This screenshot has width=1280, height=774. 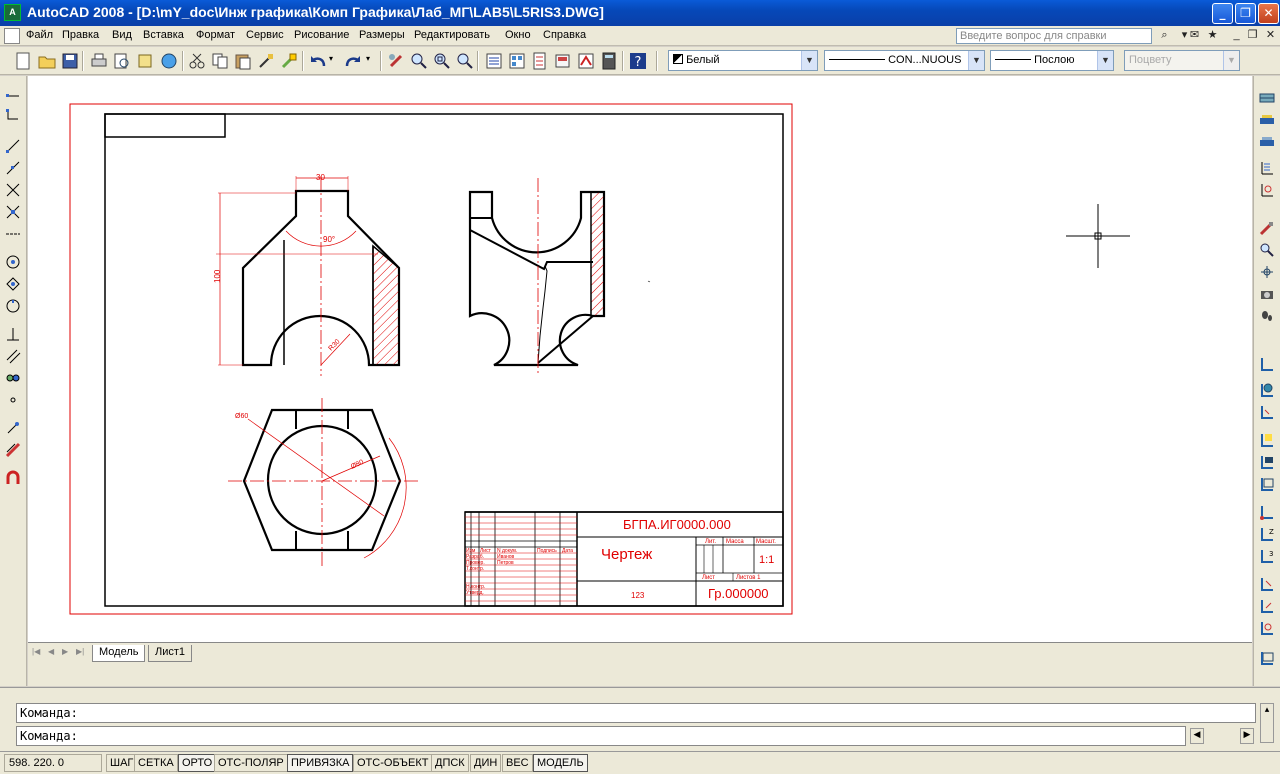 What do you see at coordinates (1267, 440) in the screenshot?
I see `ucs-face-icon` at bounding box center [1267, 440].